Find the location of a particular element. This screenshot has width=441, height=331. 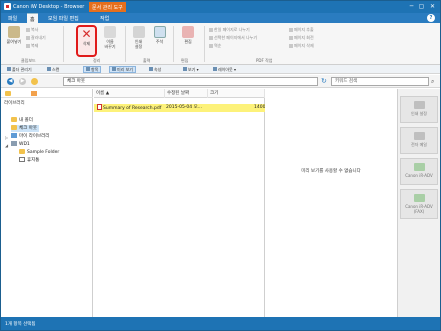

print-settings-button: 인쇄 설정 is located at coordinates (138, 41).